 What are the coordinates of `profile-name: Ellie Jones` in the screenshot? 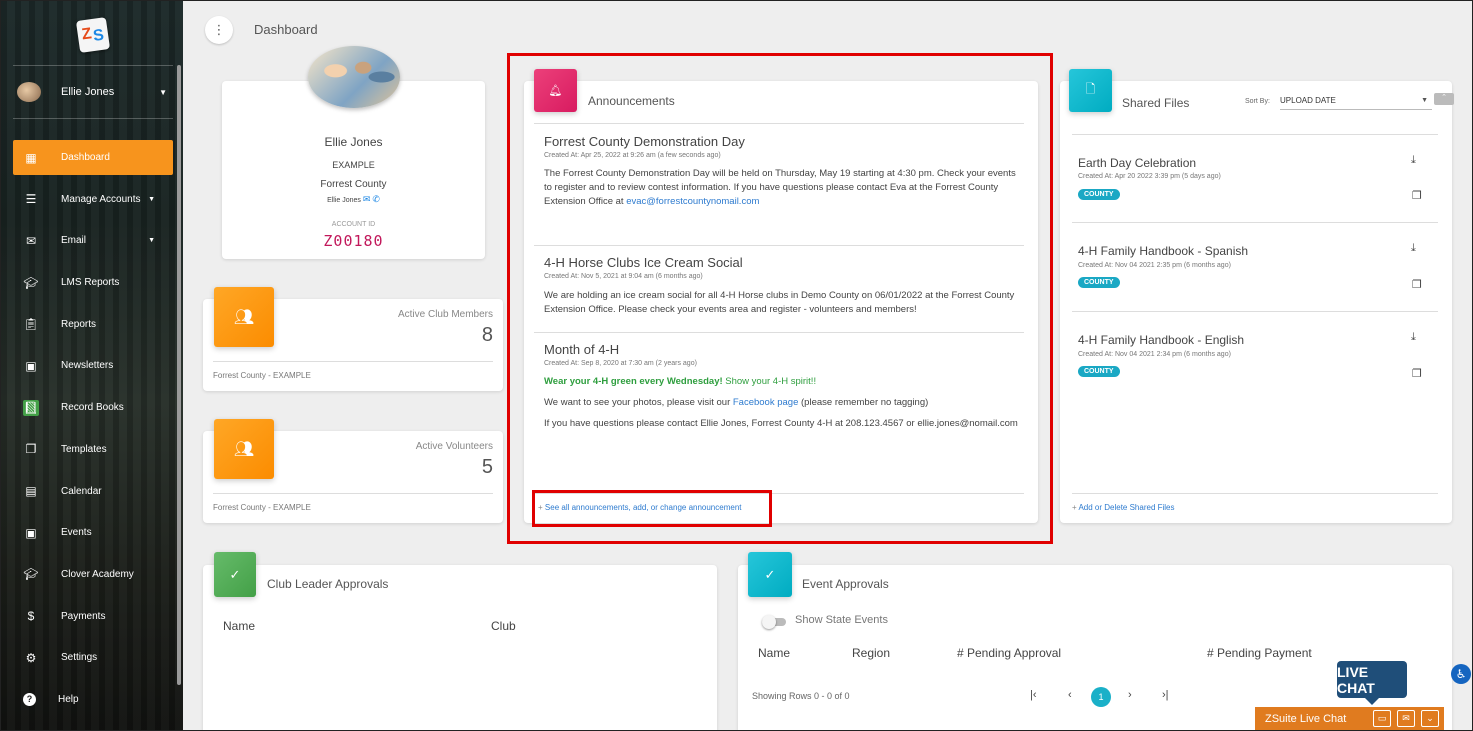 It's located at (353, 142).